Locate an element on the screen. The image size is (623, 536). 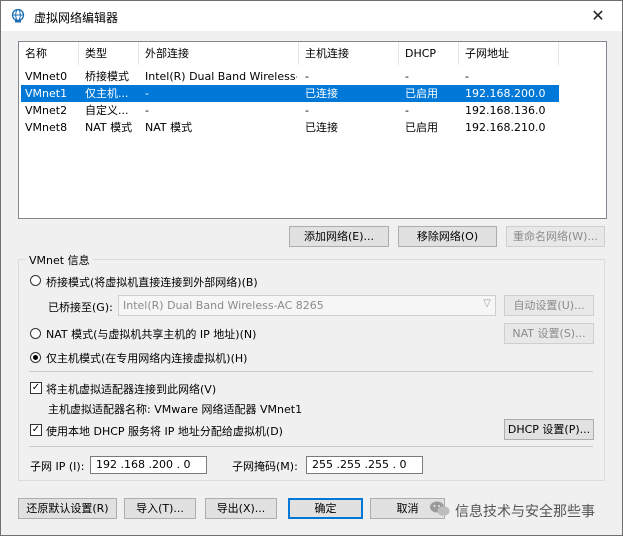
connect-adapter-label: 将主机虚拟适配器连接到此网络(V) is located at coordinates (131, 389).